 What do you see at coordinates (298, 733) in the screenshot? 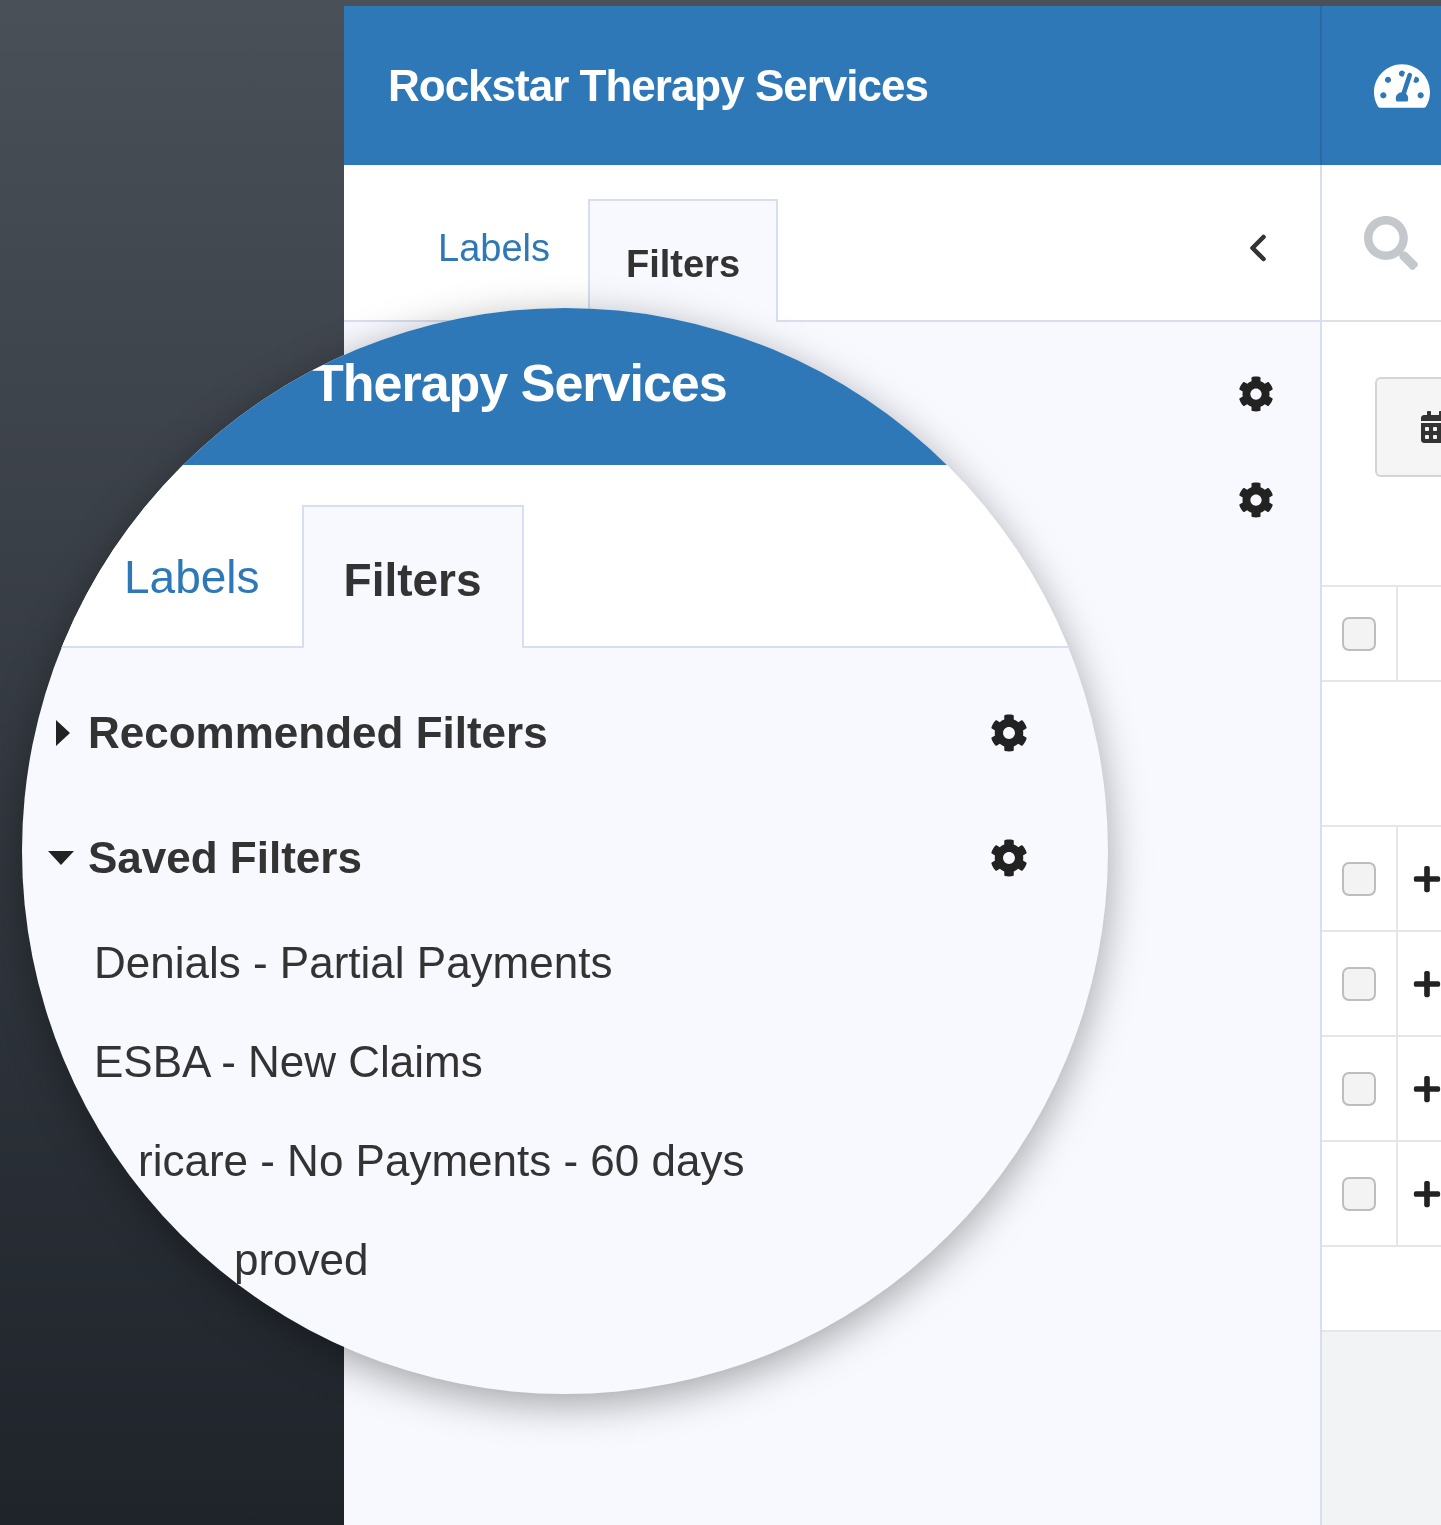
I see `section-toggle: Recommended Filters` at bounding box center [298, 733].